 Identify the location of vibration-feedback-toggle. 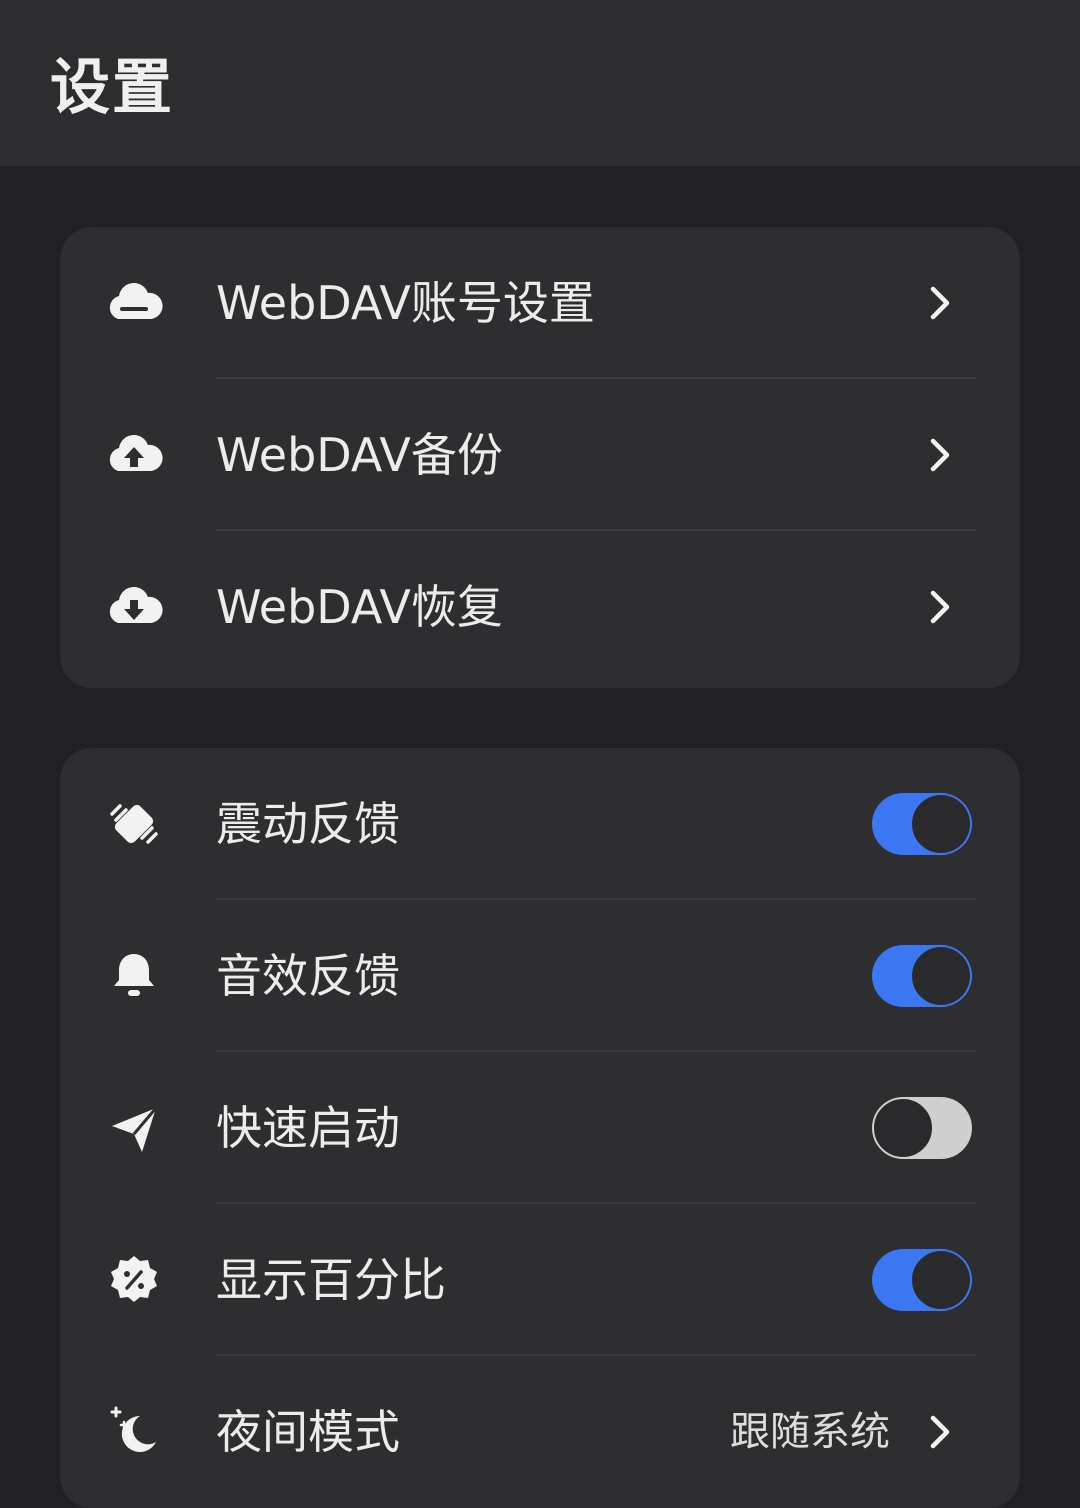
(922, 824).